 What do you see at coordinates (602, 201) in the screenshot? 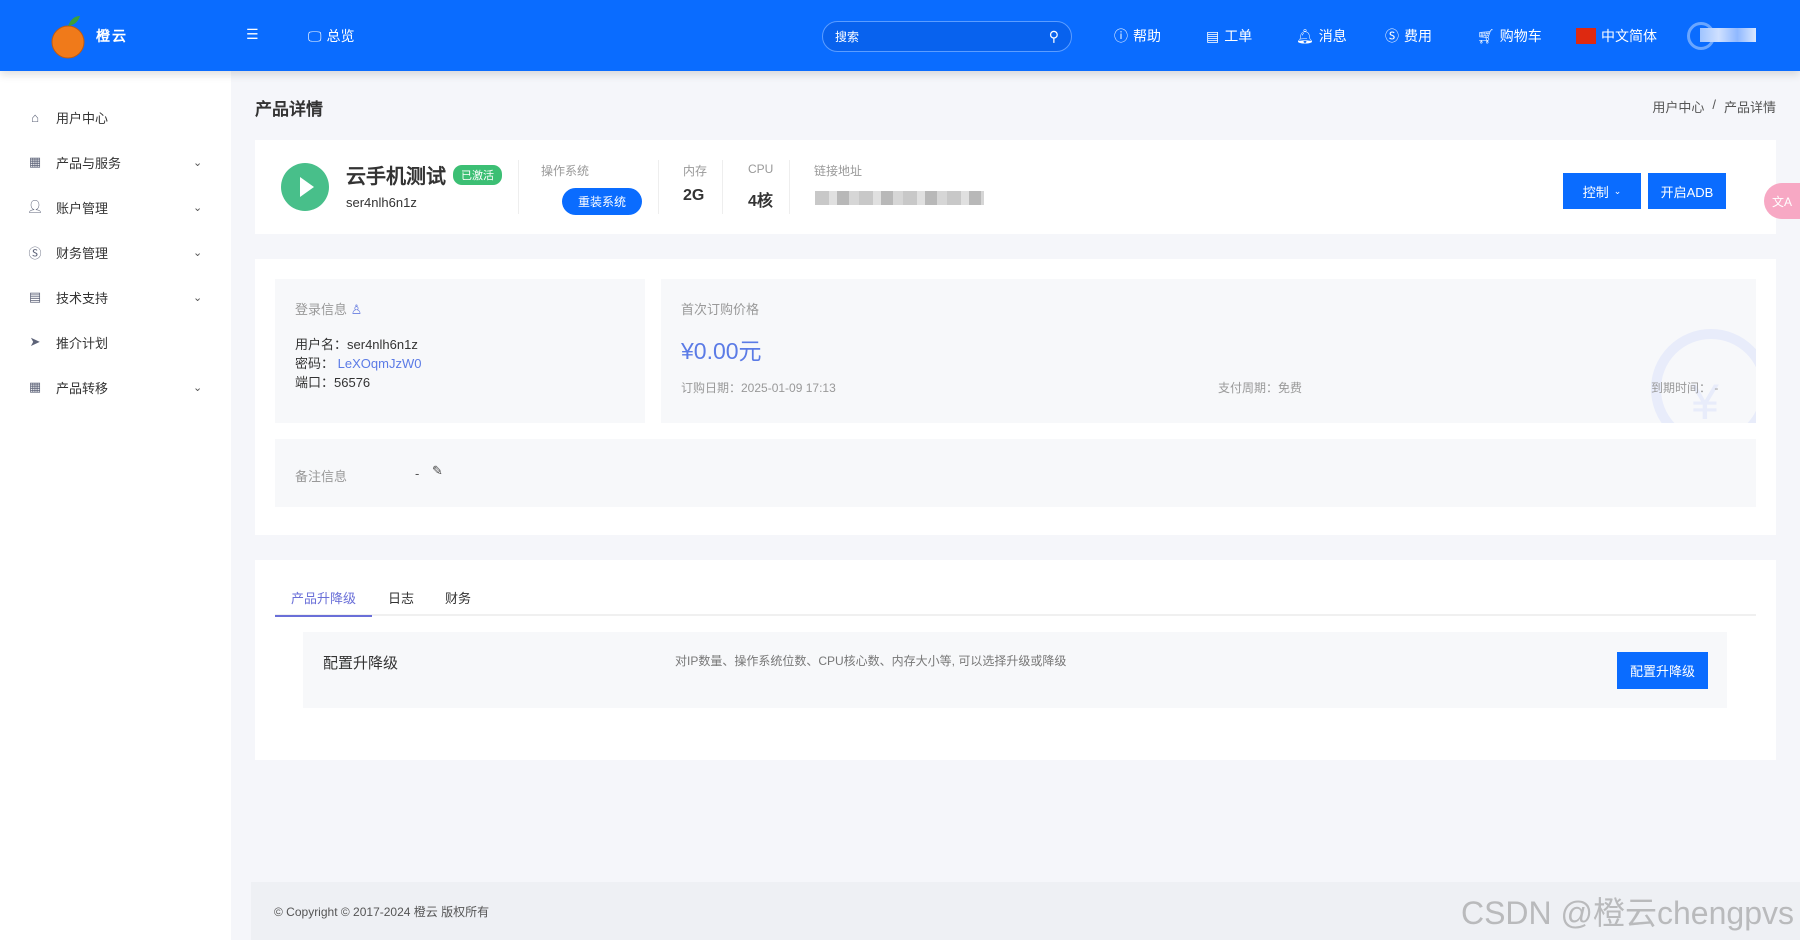
I see `reinstall-system-button: 重装系统` at bounding box center [602, 201].